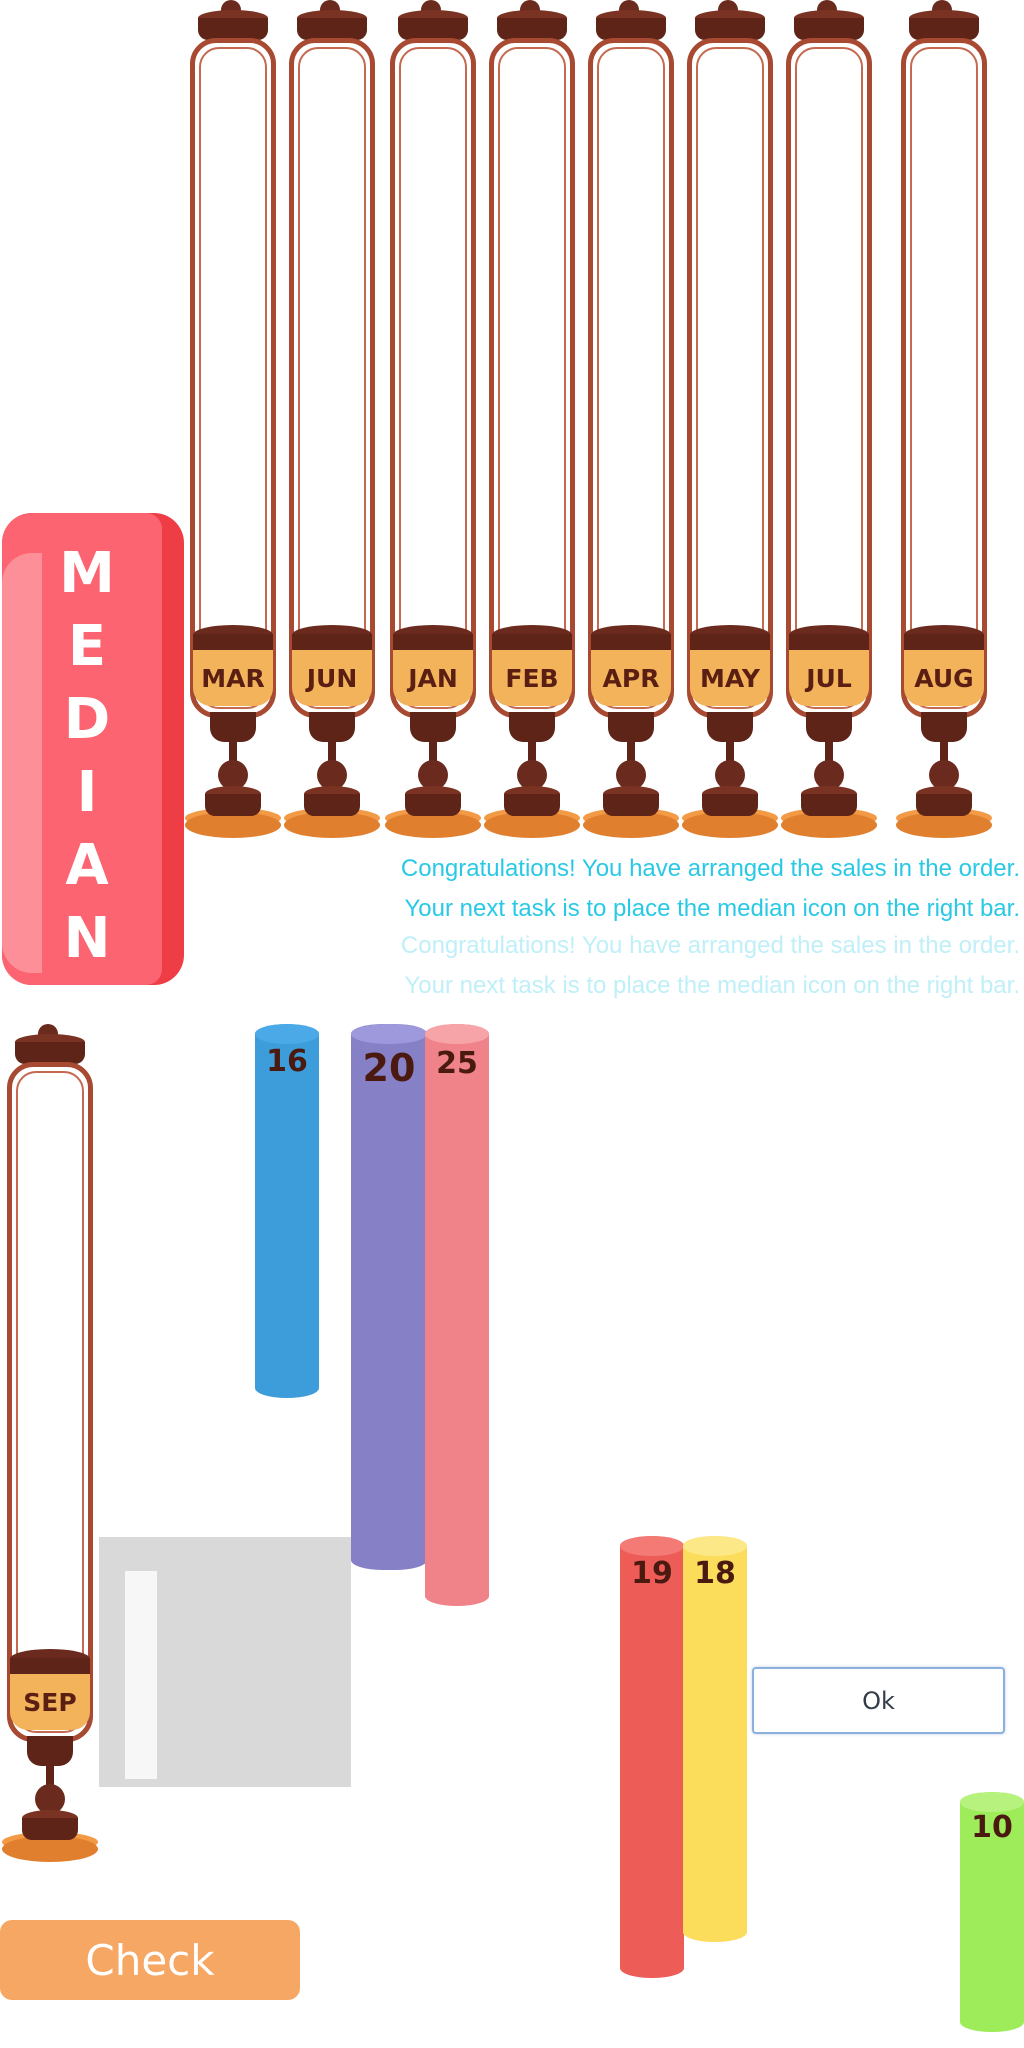  I want to click on month-tube-jul: JUL, so click(829, 425).